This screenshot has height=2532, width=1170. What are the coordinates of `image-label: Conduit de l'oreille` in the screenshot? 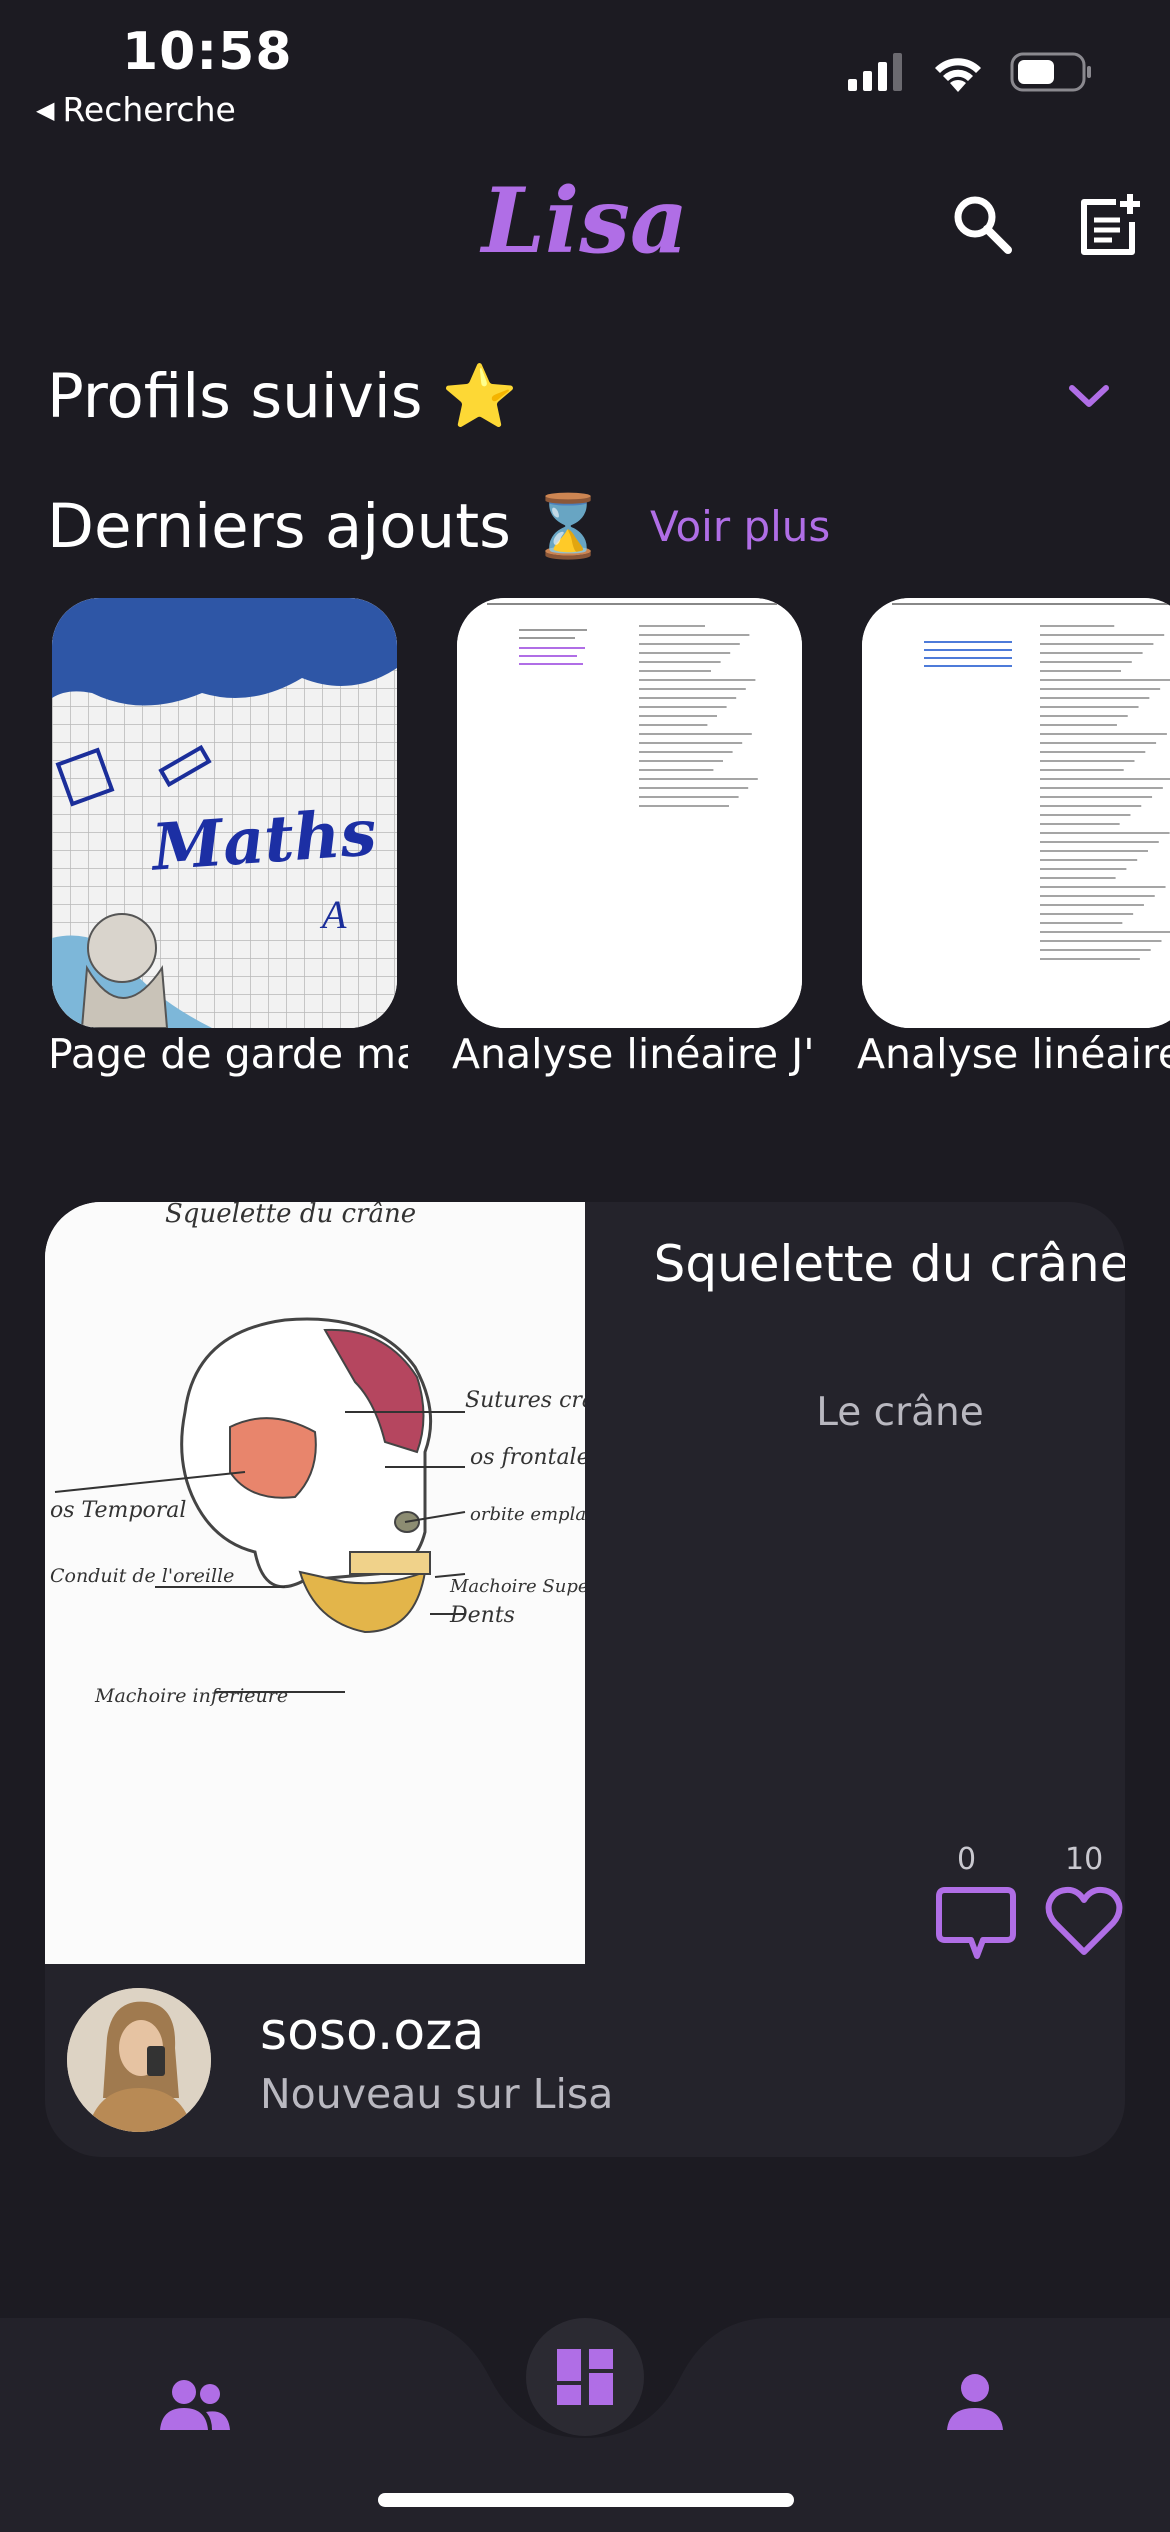 It's located at (142, 1576).